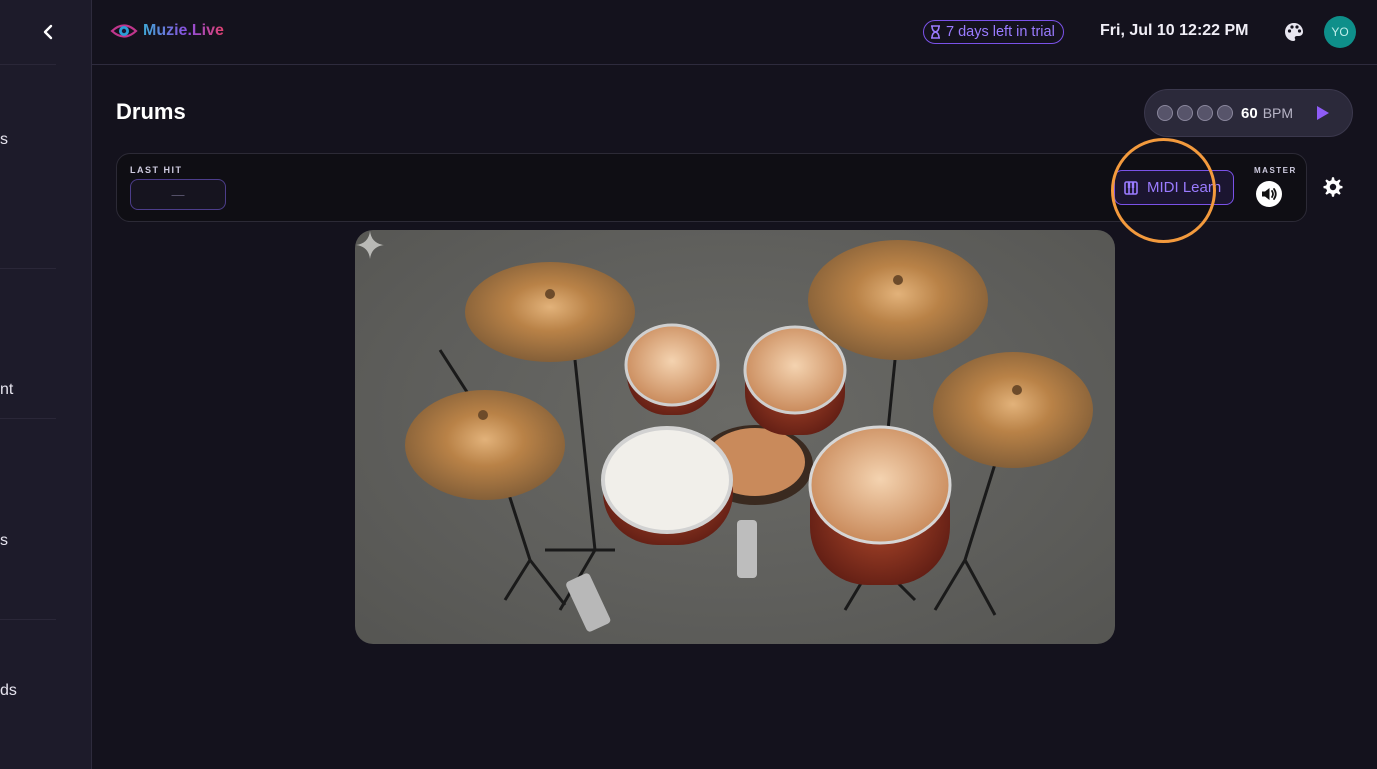 Image resolution: width=1377 pixels, height=769 pixels. I want to click on trial-text: 7 days left in trial, so click(1000, 32).